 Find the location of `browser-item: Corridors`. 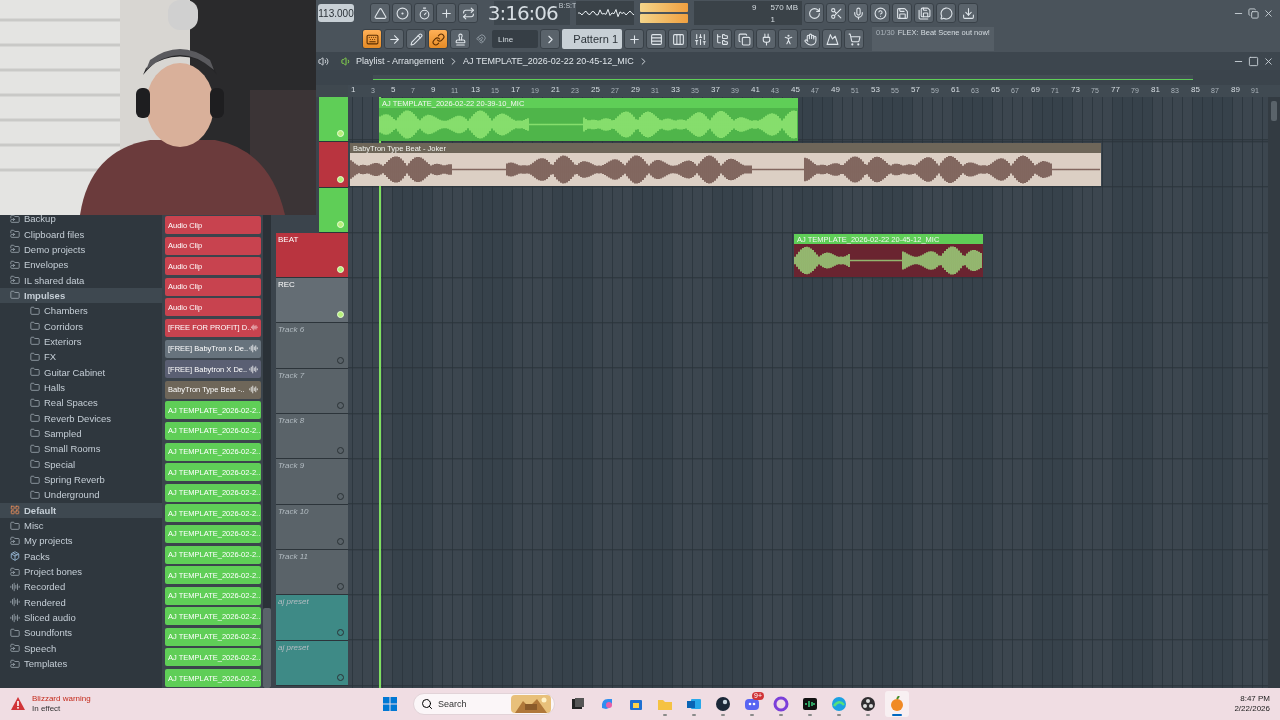

browser-item: Corridors is located at coordinates (81, 326).